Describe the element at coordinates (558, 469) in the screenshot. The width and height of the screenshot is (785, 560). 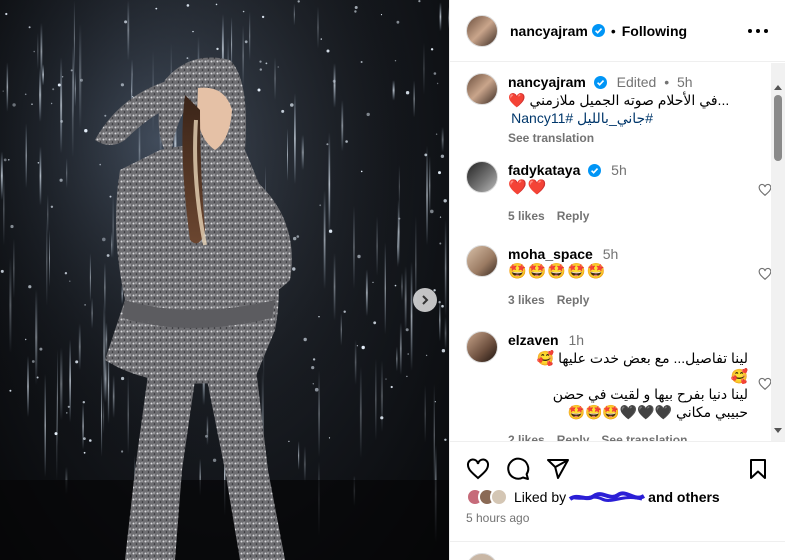
I see `share-icon` at that location.